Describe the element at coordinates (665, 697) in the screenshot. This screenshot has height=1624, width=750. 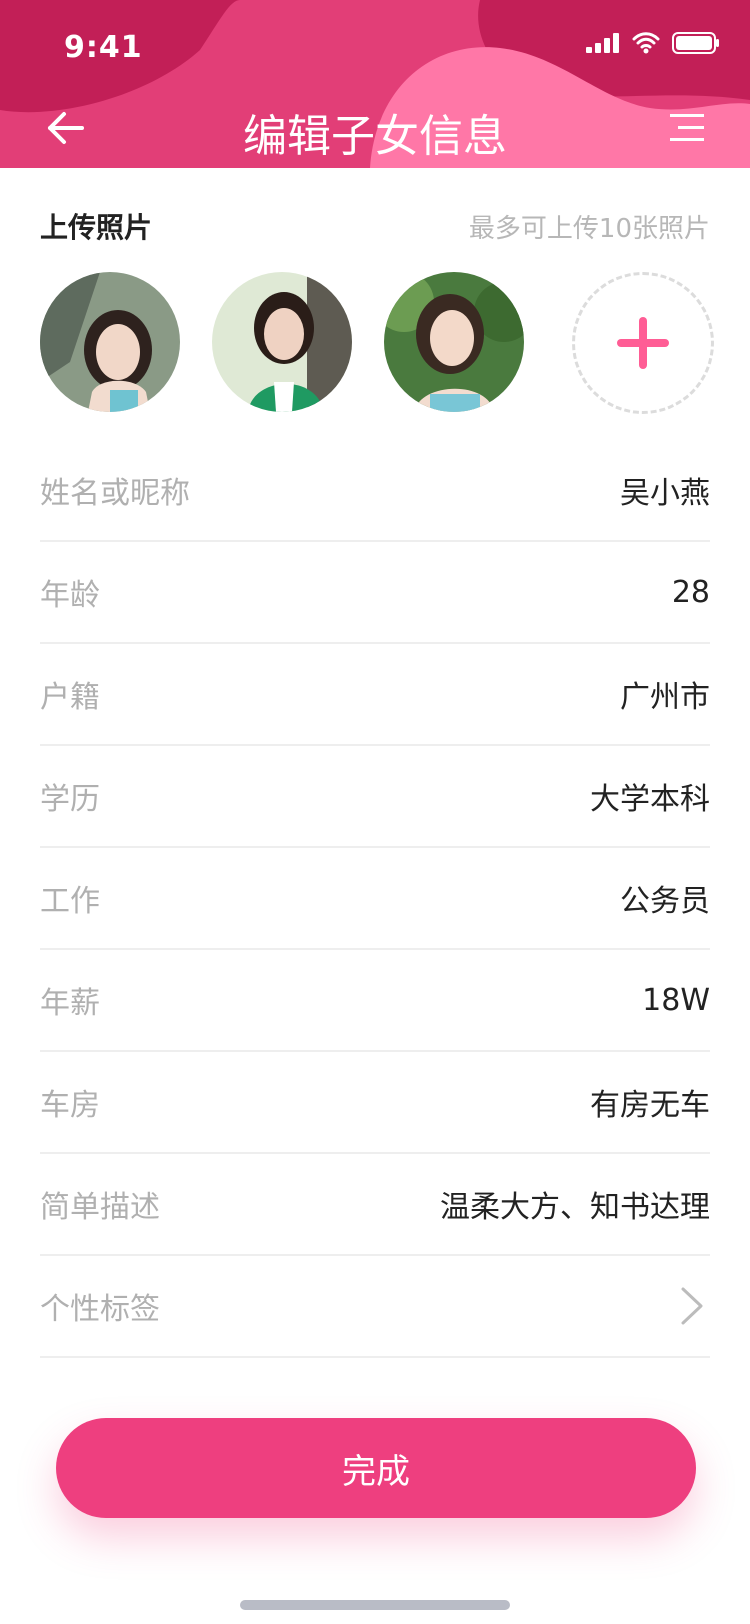
I see `field-value: 广州市` at that location.